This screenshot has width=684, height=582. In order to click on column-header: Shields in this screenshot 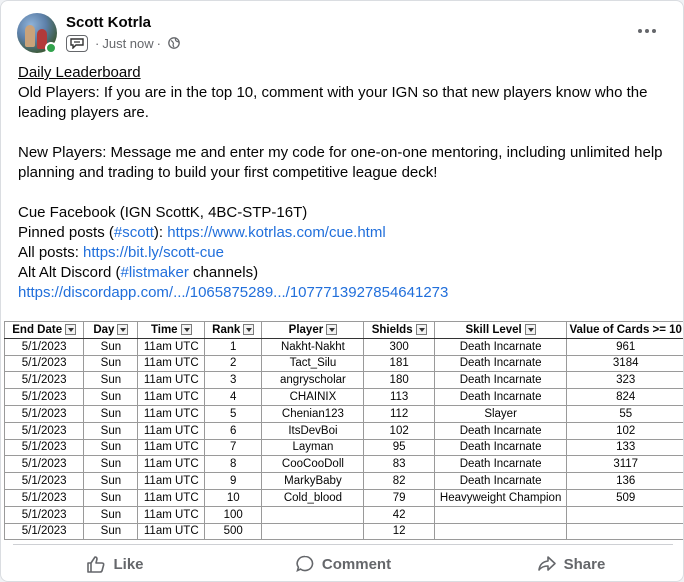, I will do `click(399, 330)`.